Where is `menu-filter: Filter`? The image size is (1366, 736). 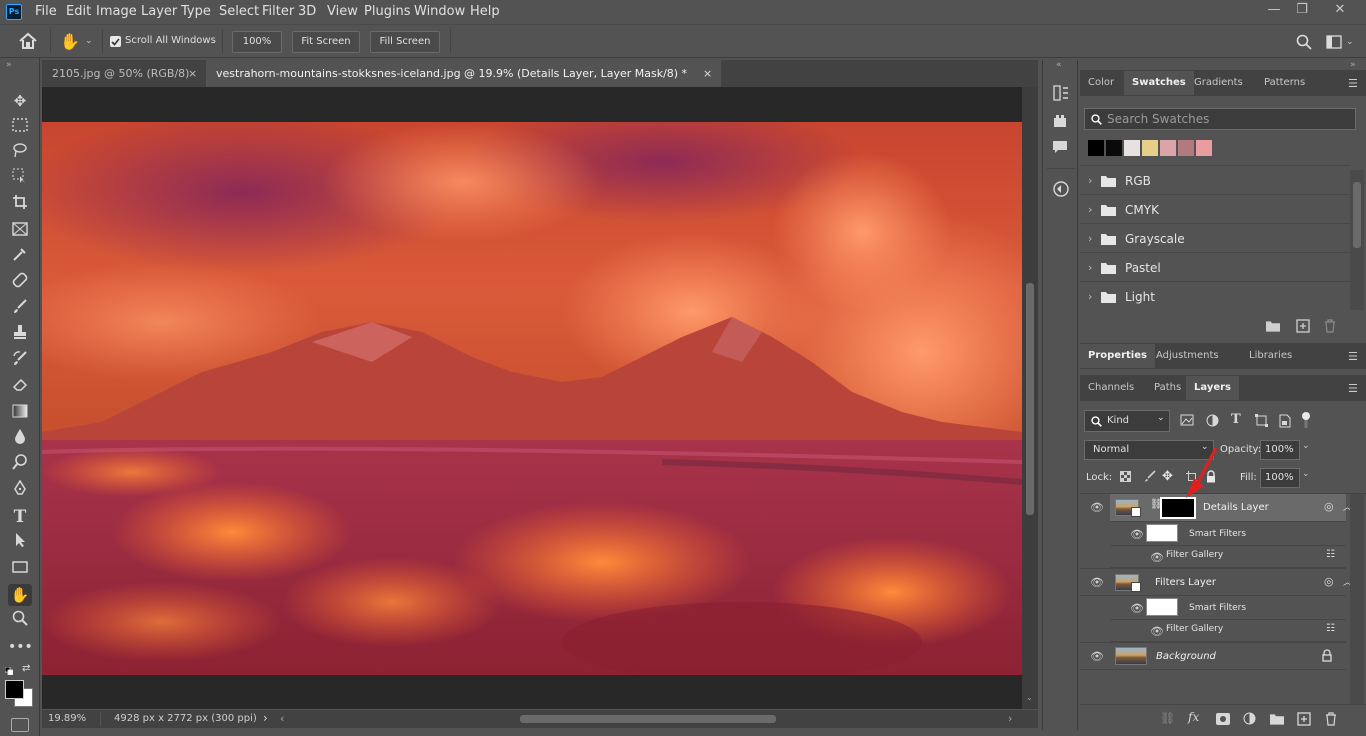 menu-filter: Filter is located at coordinates (278, 11).